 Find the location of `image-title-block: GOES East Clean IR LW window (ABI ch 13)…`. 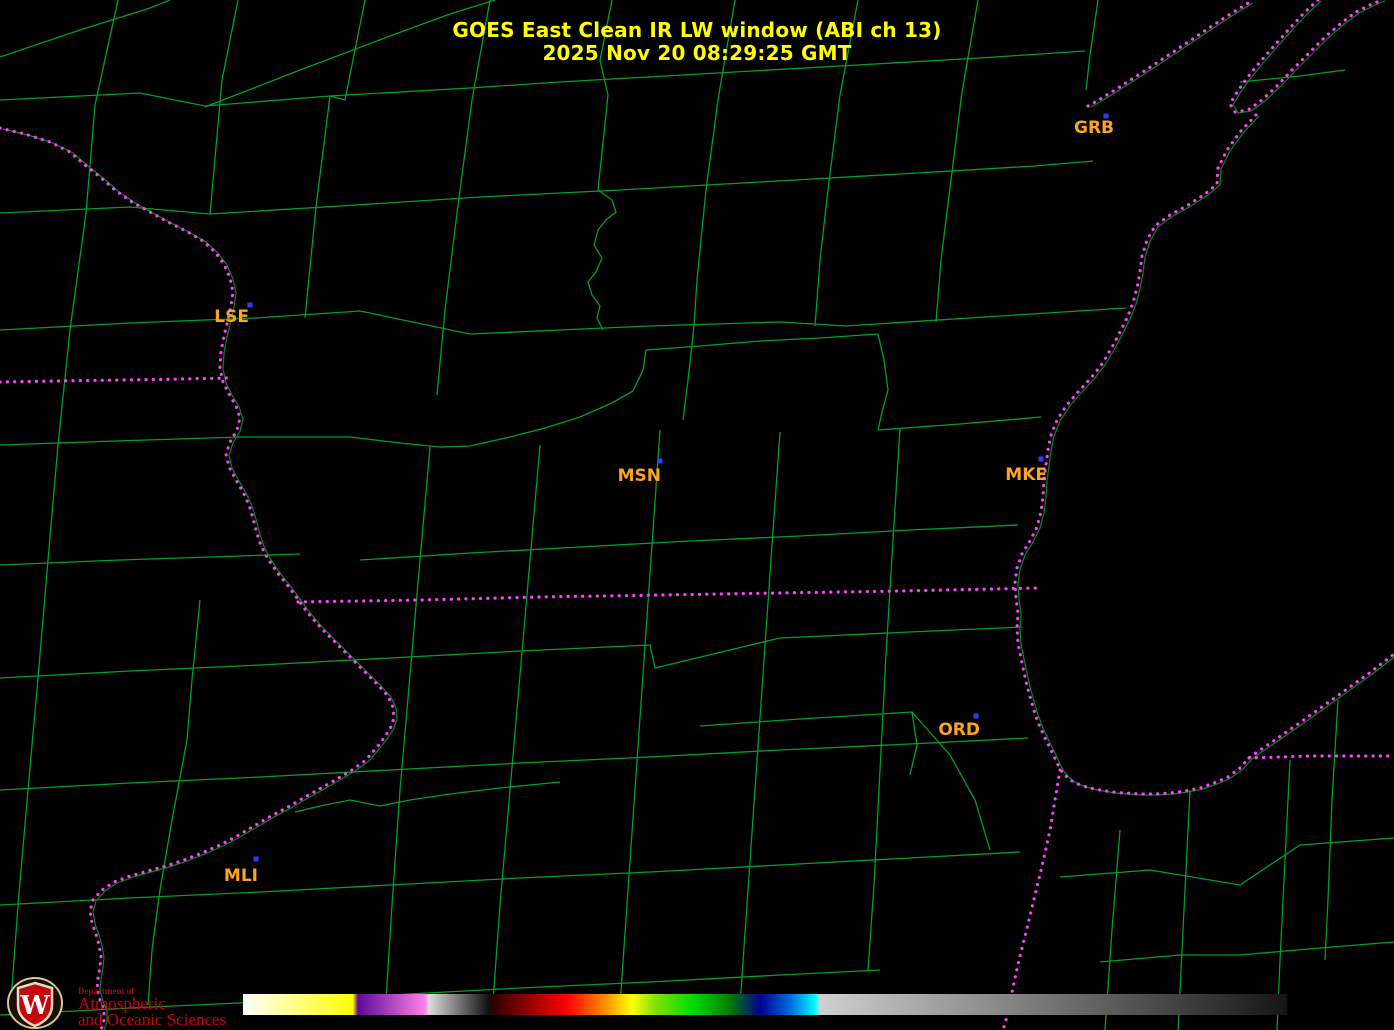

image-title-block: GOES East Clean IR LW window (ABI ch 13)… is located at coordinates (697, 42).